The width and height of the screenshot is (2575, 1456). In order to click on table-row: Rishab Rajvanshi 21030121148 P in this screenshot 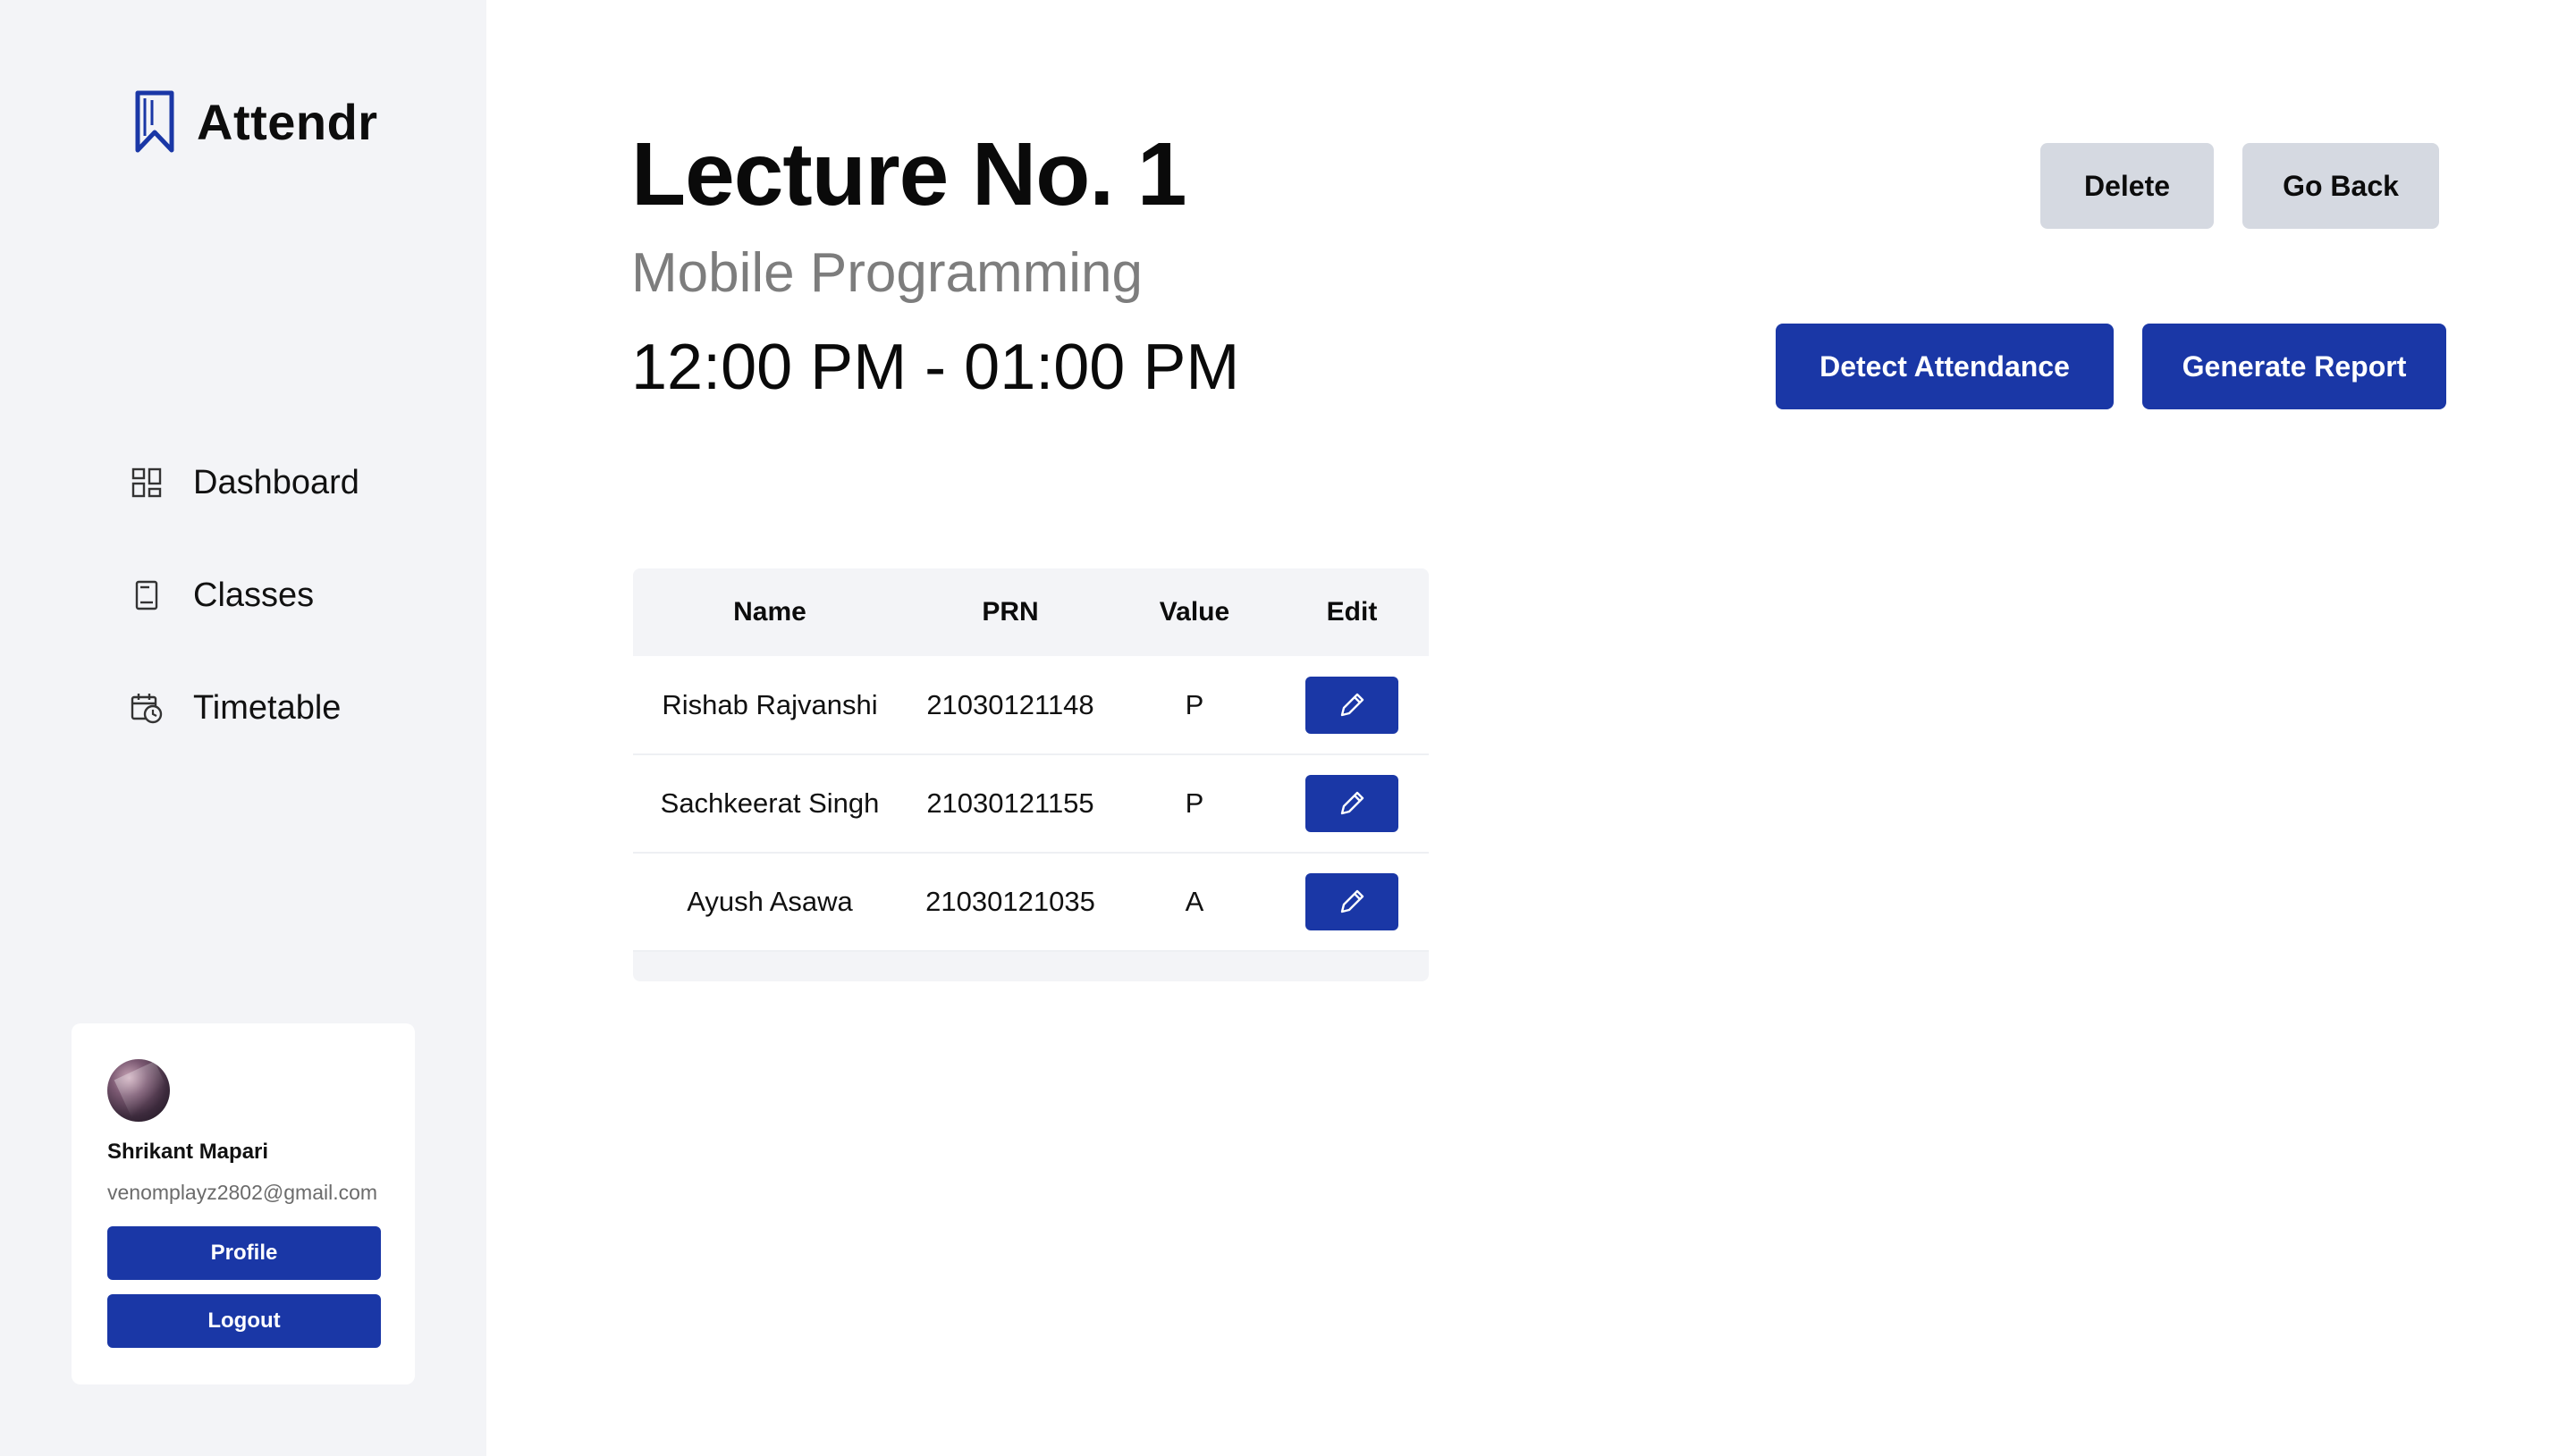, I will do `click(1031, 705)`.